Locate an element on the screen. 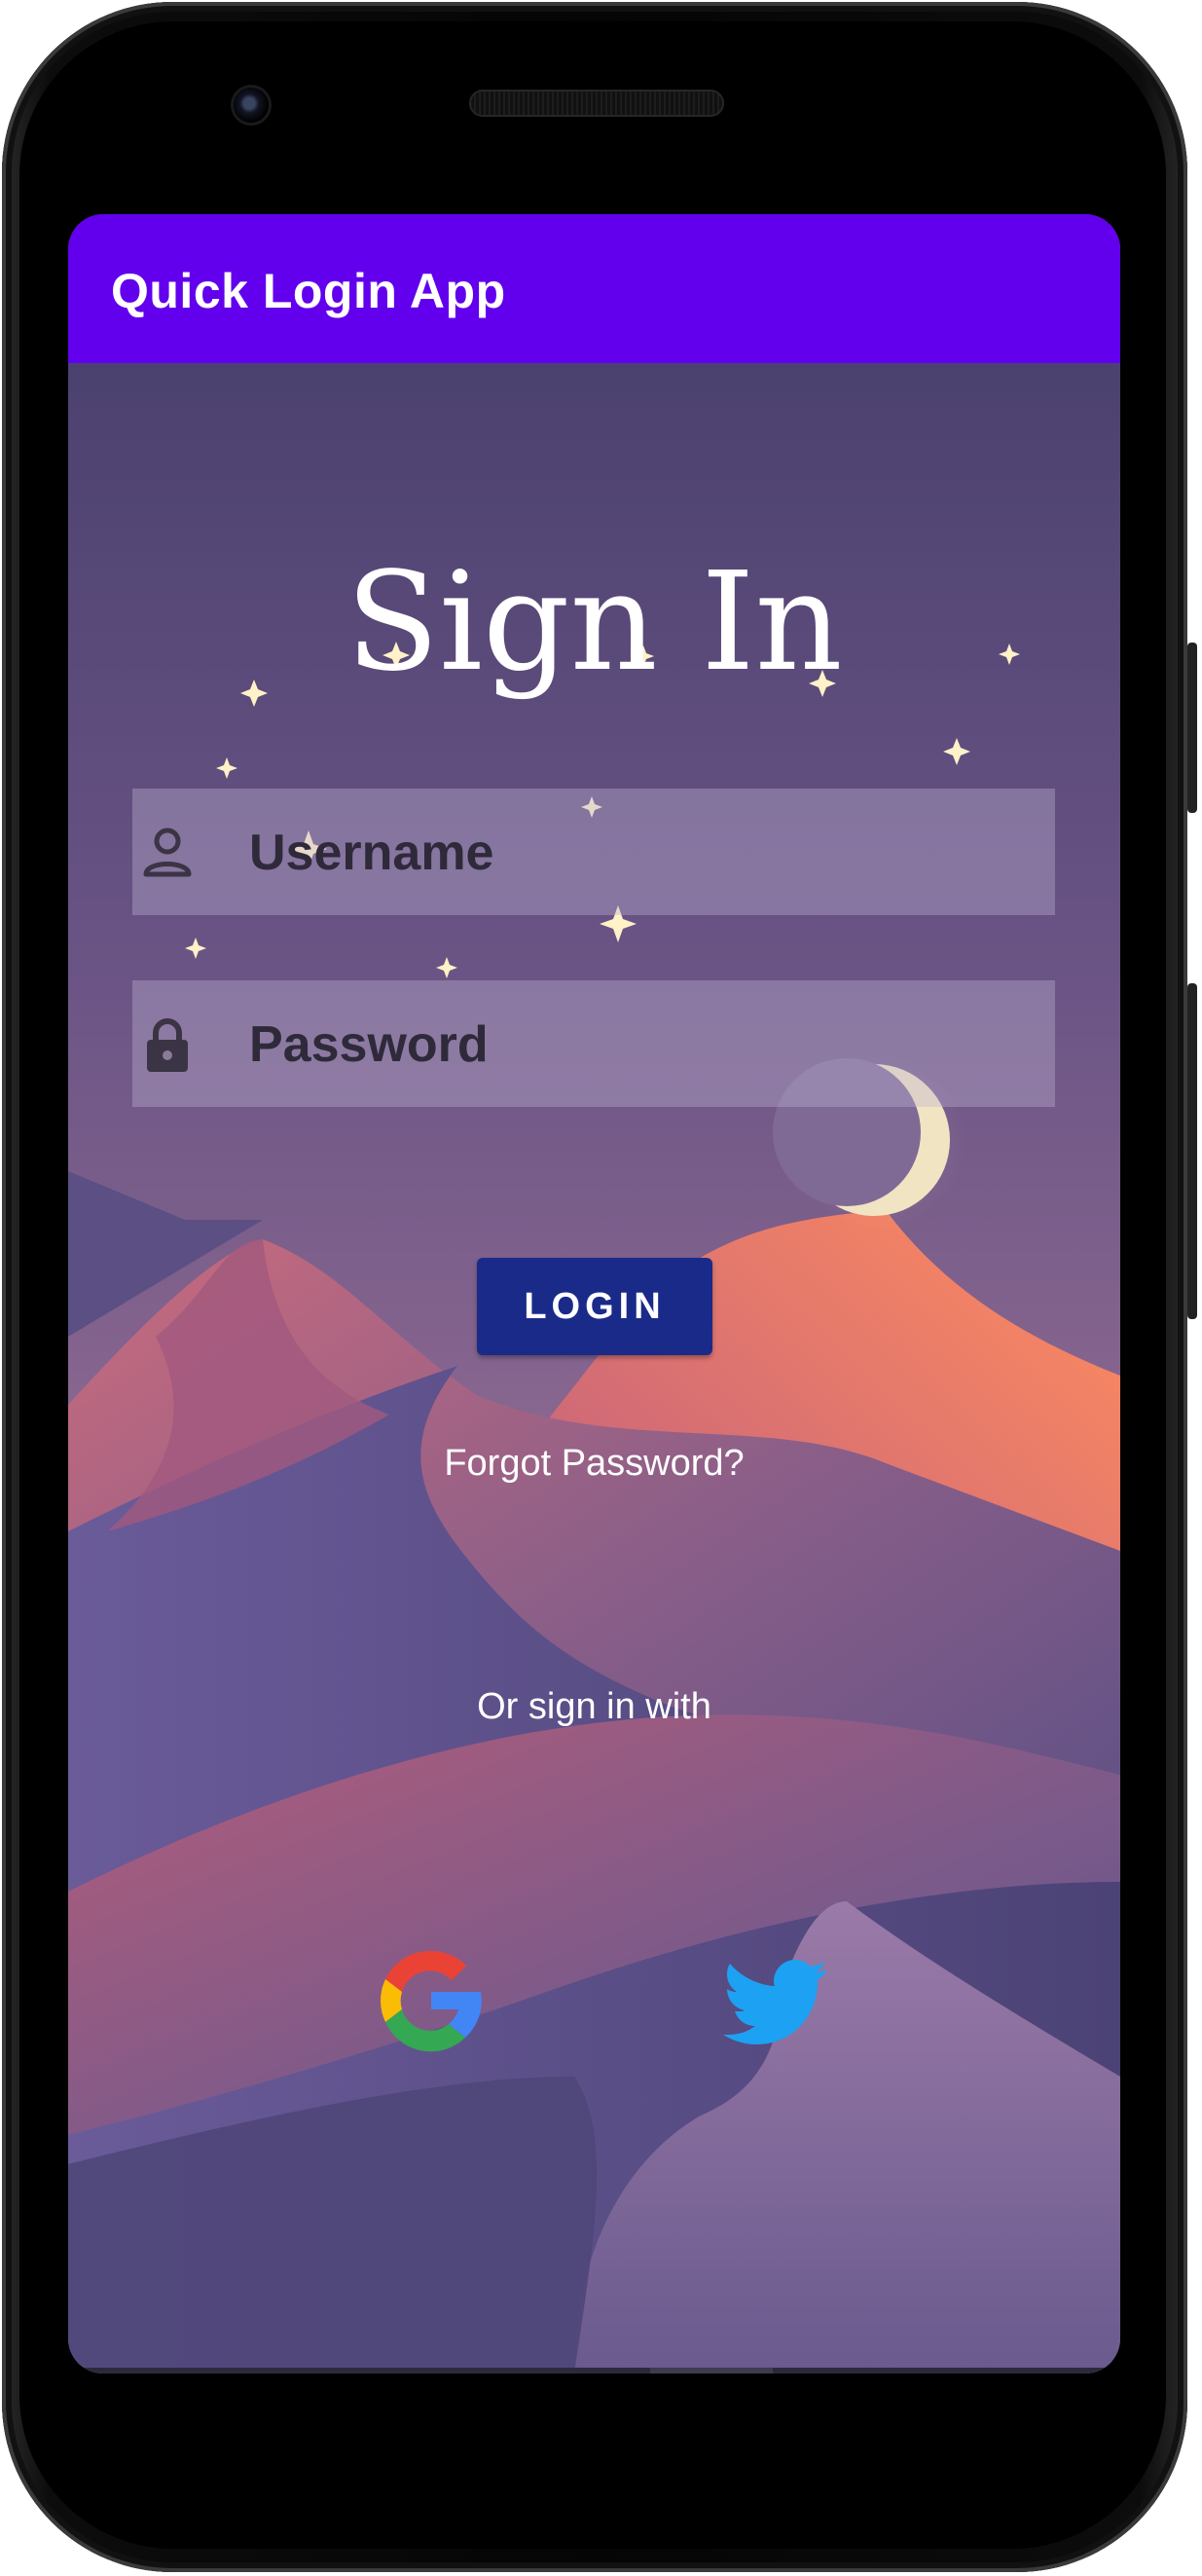  lock-icon is located at coordinates (167, 1045).